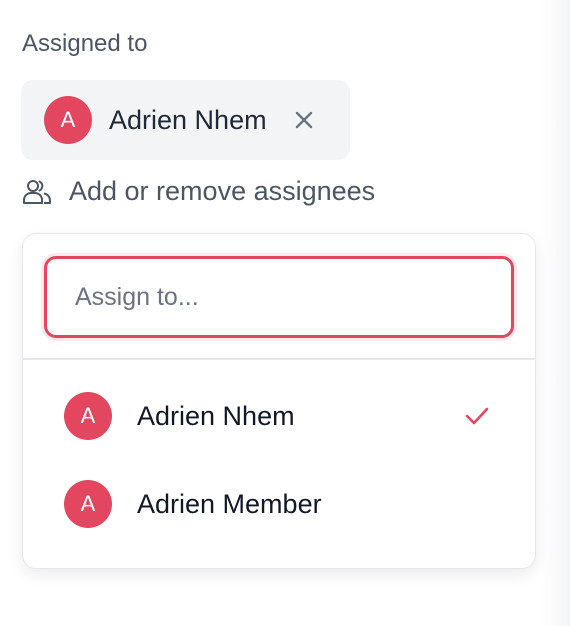  What do you see at coordinates (229, 503) in the screenshot?
I see `option-name: Adrien Member` at bounding box center [229, 503].